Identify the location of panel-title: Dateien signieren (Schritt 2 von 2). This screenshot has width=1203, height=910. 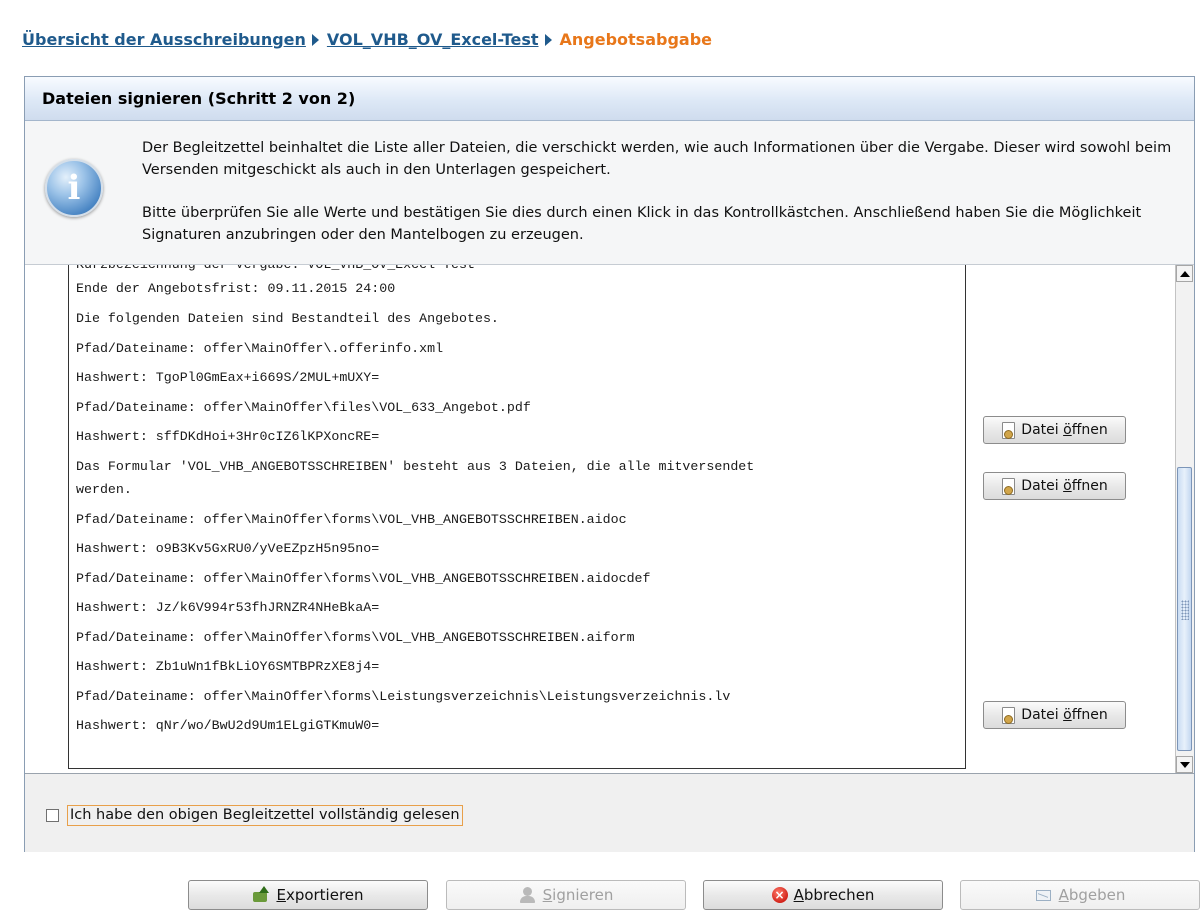
(609, 99).